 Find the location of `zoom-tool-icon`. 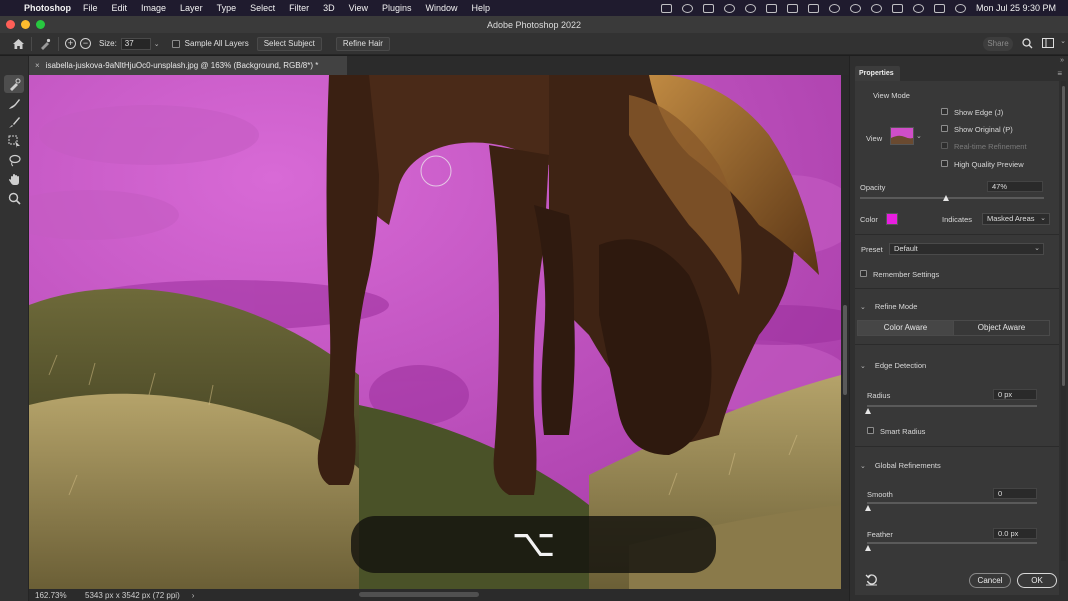

zoom-tool-icon is located at coordinates (14, 198).